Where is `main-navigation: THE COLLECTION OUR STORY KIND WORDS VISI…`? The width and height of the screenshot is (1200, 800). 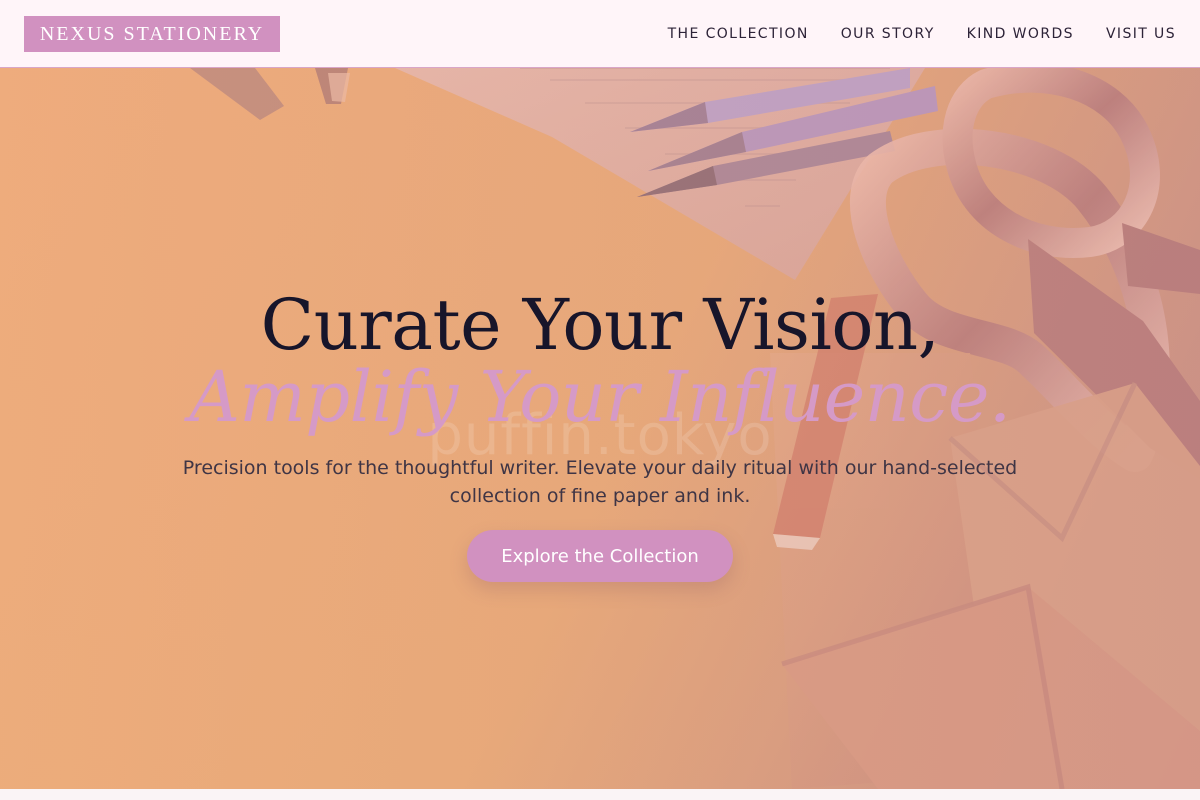 main-navigation: THE COLLECTION OUR STORY KIND WORDS VISI… is located at coordinates (922, 34).